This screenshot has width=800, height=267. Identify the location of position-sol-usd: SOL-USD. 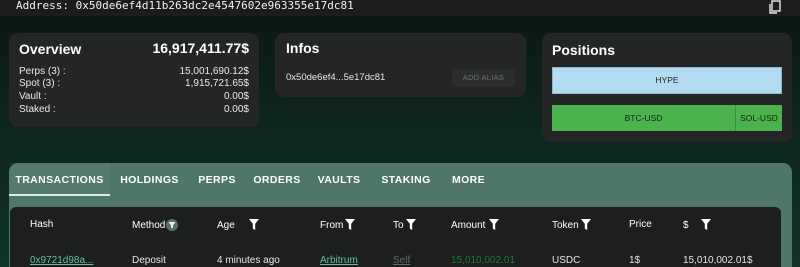
(758, 118).